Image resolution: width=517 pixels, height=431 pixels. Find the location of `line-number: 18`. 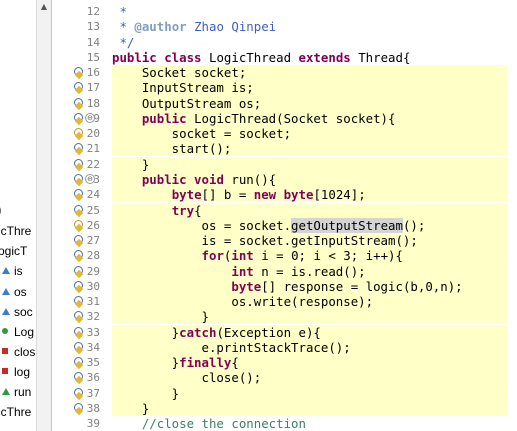

line-number: 18 is located at coordinates (93, 103).